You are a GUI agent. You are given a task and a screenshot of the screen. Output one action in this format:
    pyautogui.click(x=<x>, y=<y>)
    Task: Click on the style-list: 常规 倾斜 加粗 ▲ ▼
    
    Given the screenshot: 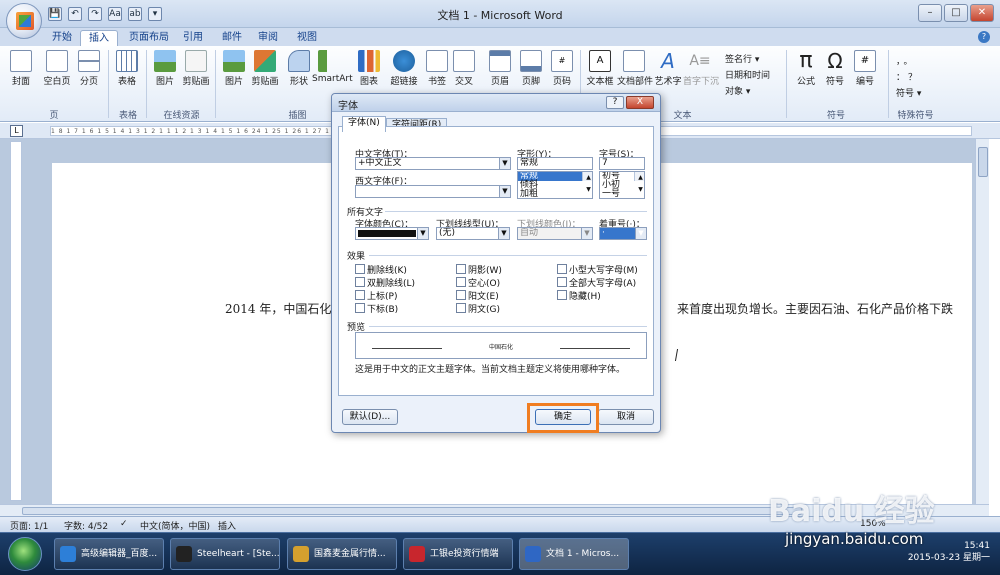 What is the action you would take?
    pyautogui.click(x=555, y=185)
    